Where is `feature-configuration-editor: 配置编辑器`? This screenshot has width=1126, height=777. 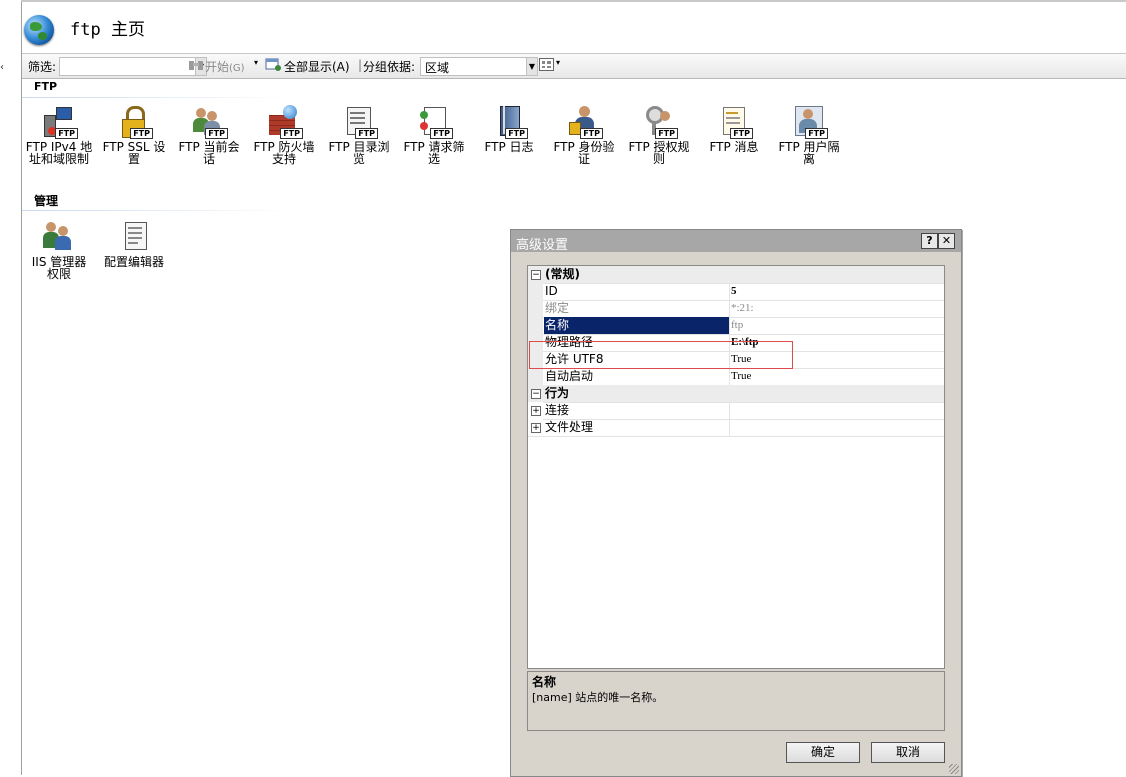 feature-configuration-editor: 配置编辑器 is located at coordinates (134, 244).